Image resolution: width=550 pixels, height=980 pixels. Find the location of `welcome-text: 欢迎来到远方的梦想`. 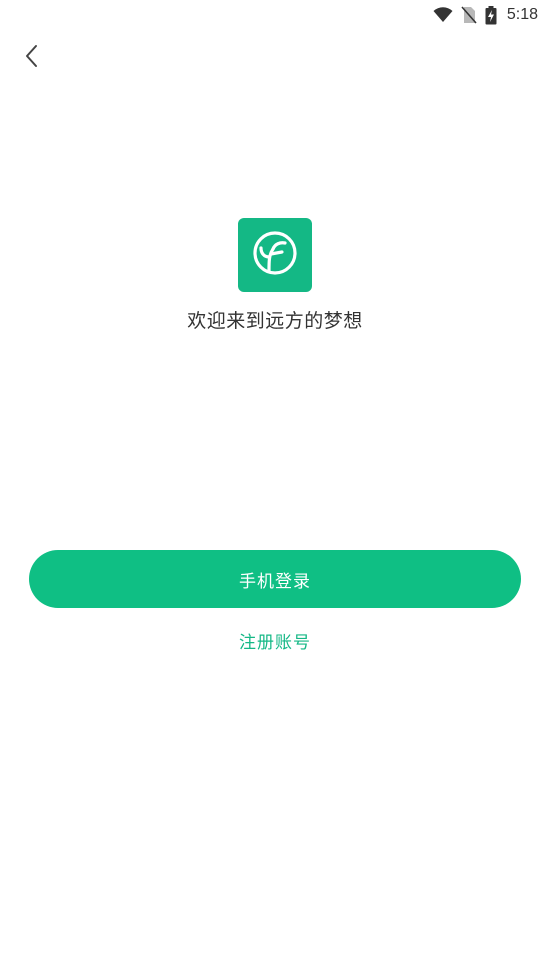

welcome-text: 欢迎来到远方的梦想 is located at coordinates (275, 321).